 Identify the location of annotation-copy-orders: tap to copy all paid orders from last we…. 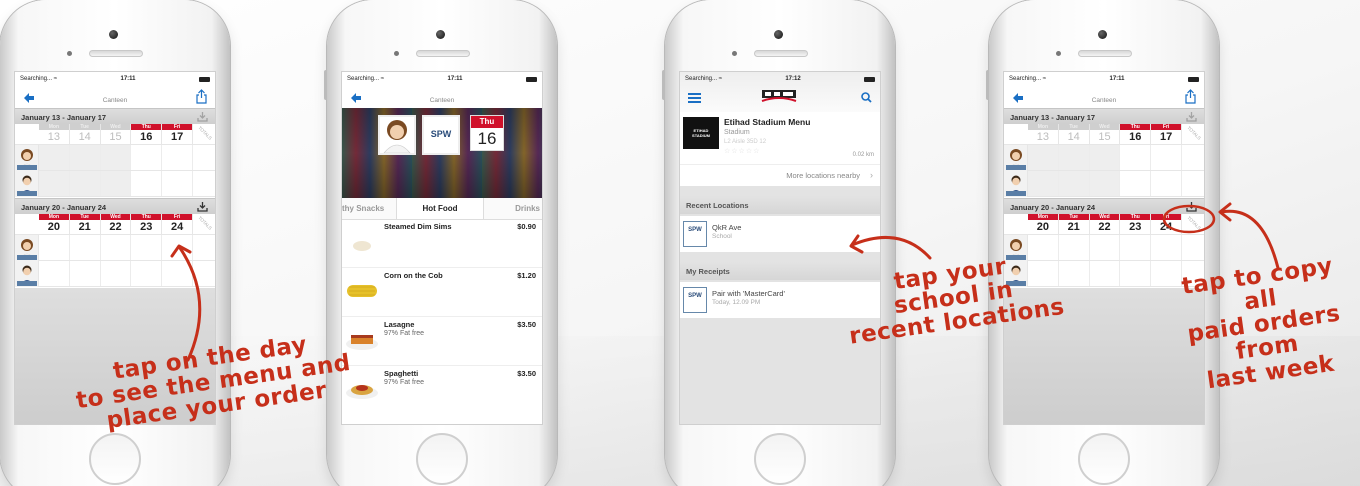
(1260, 324).